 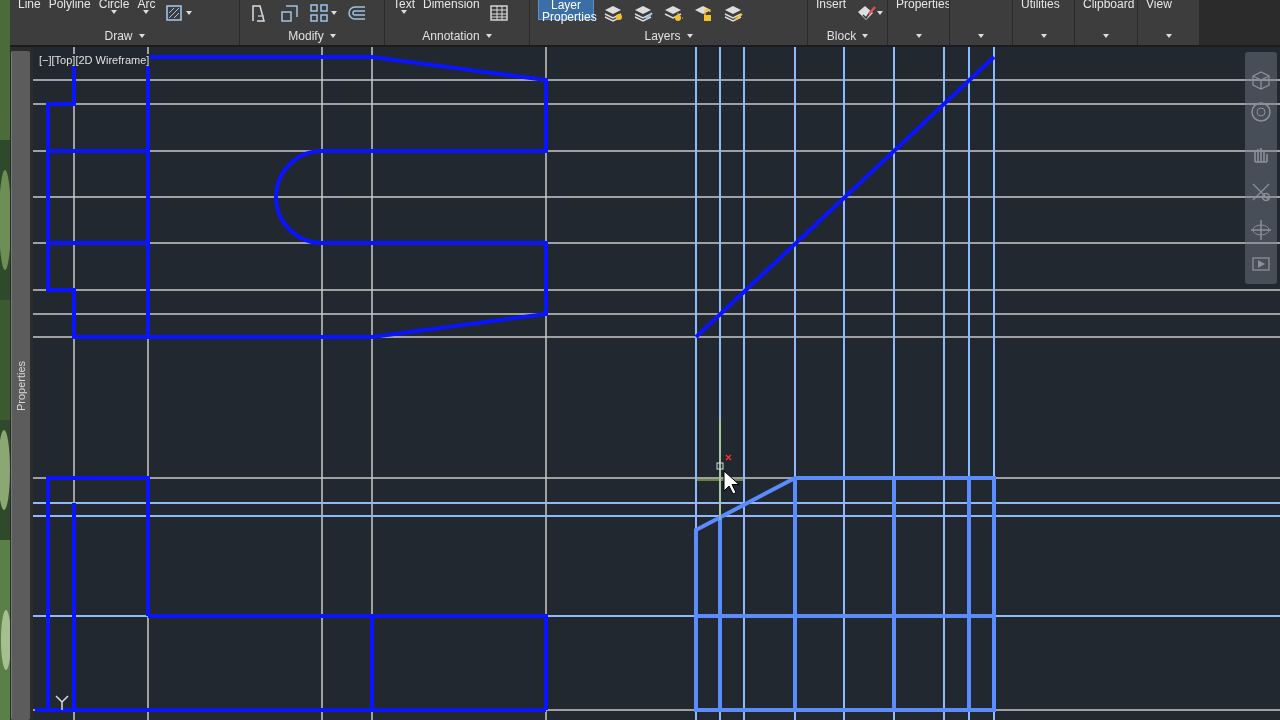 I want to click on panel-title: Modify, so click(x=312, y=36).